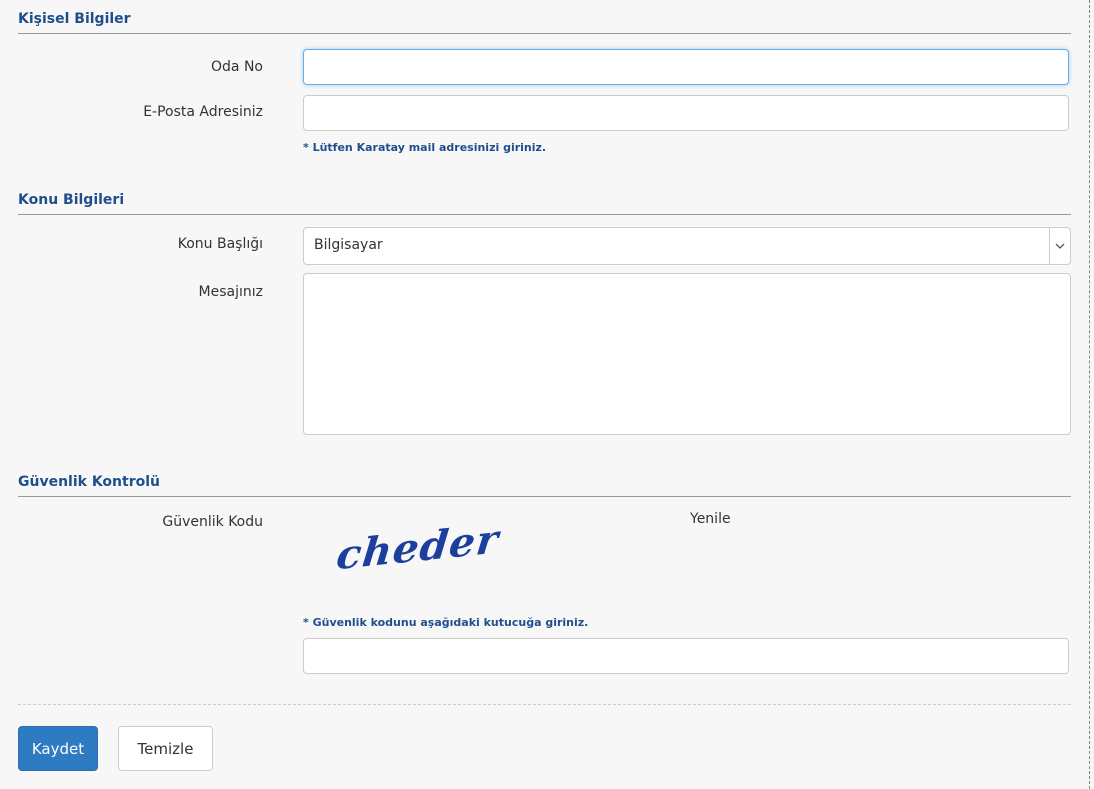  Describe the element at coordinates (544, 203) in the screenshot. I see `section-title-topic: Konu Bilgileri` at that location.